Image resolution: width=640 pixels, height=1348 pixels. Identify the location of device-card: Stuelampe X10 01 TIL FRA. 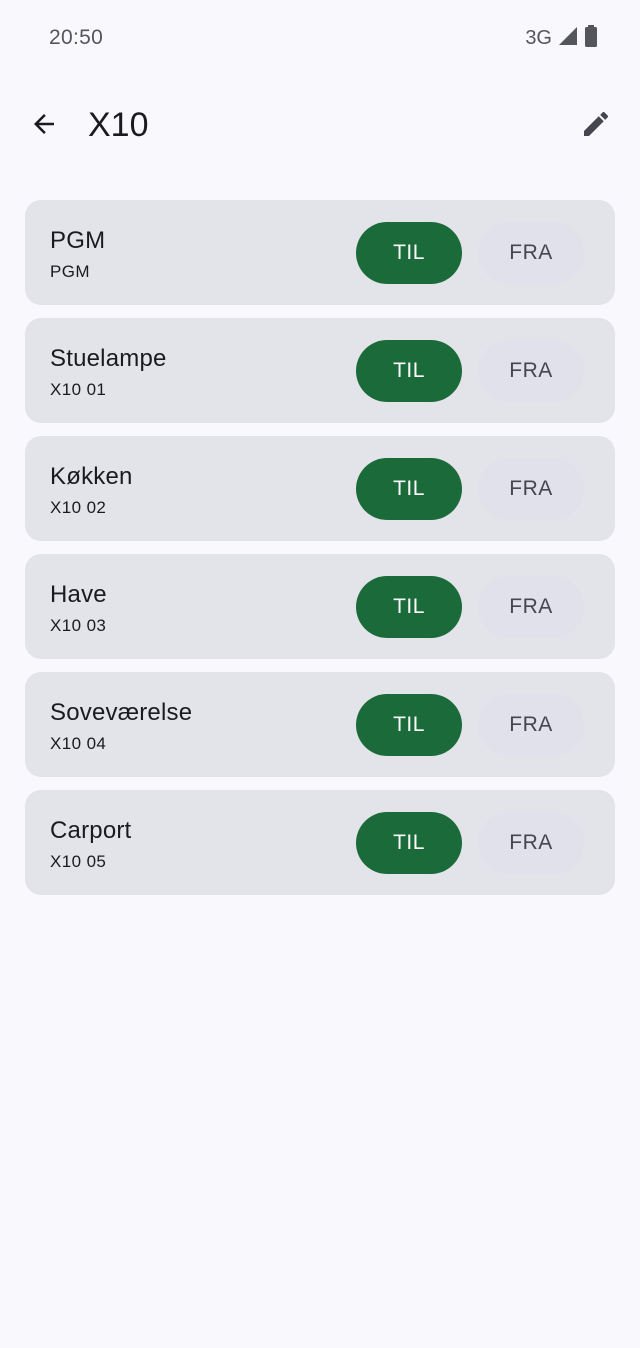
(320, 370).